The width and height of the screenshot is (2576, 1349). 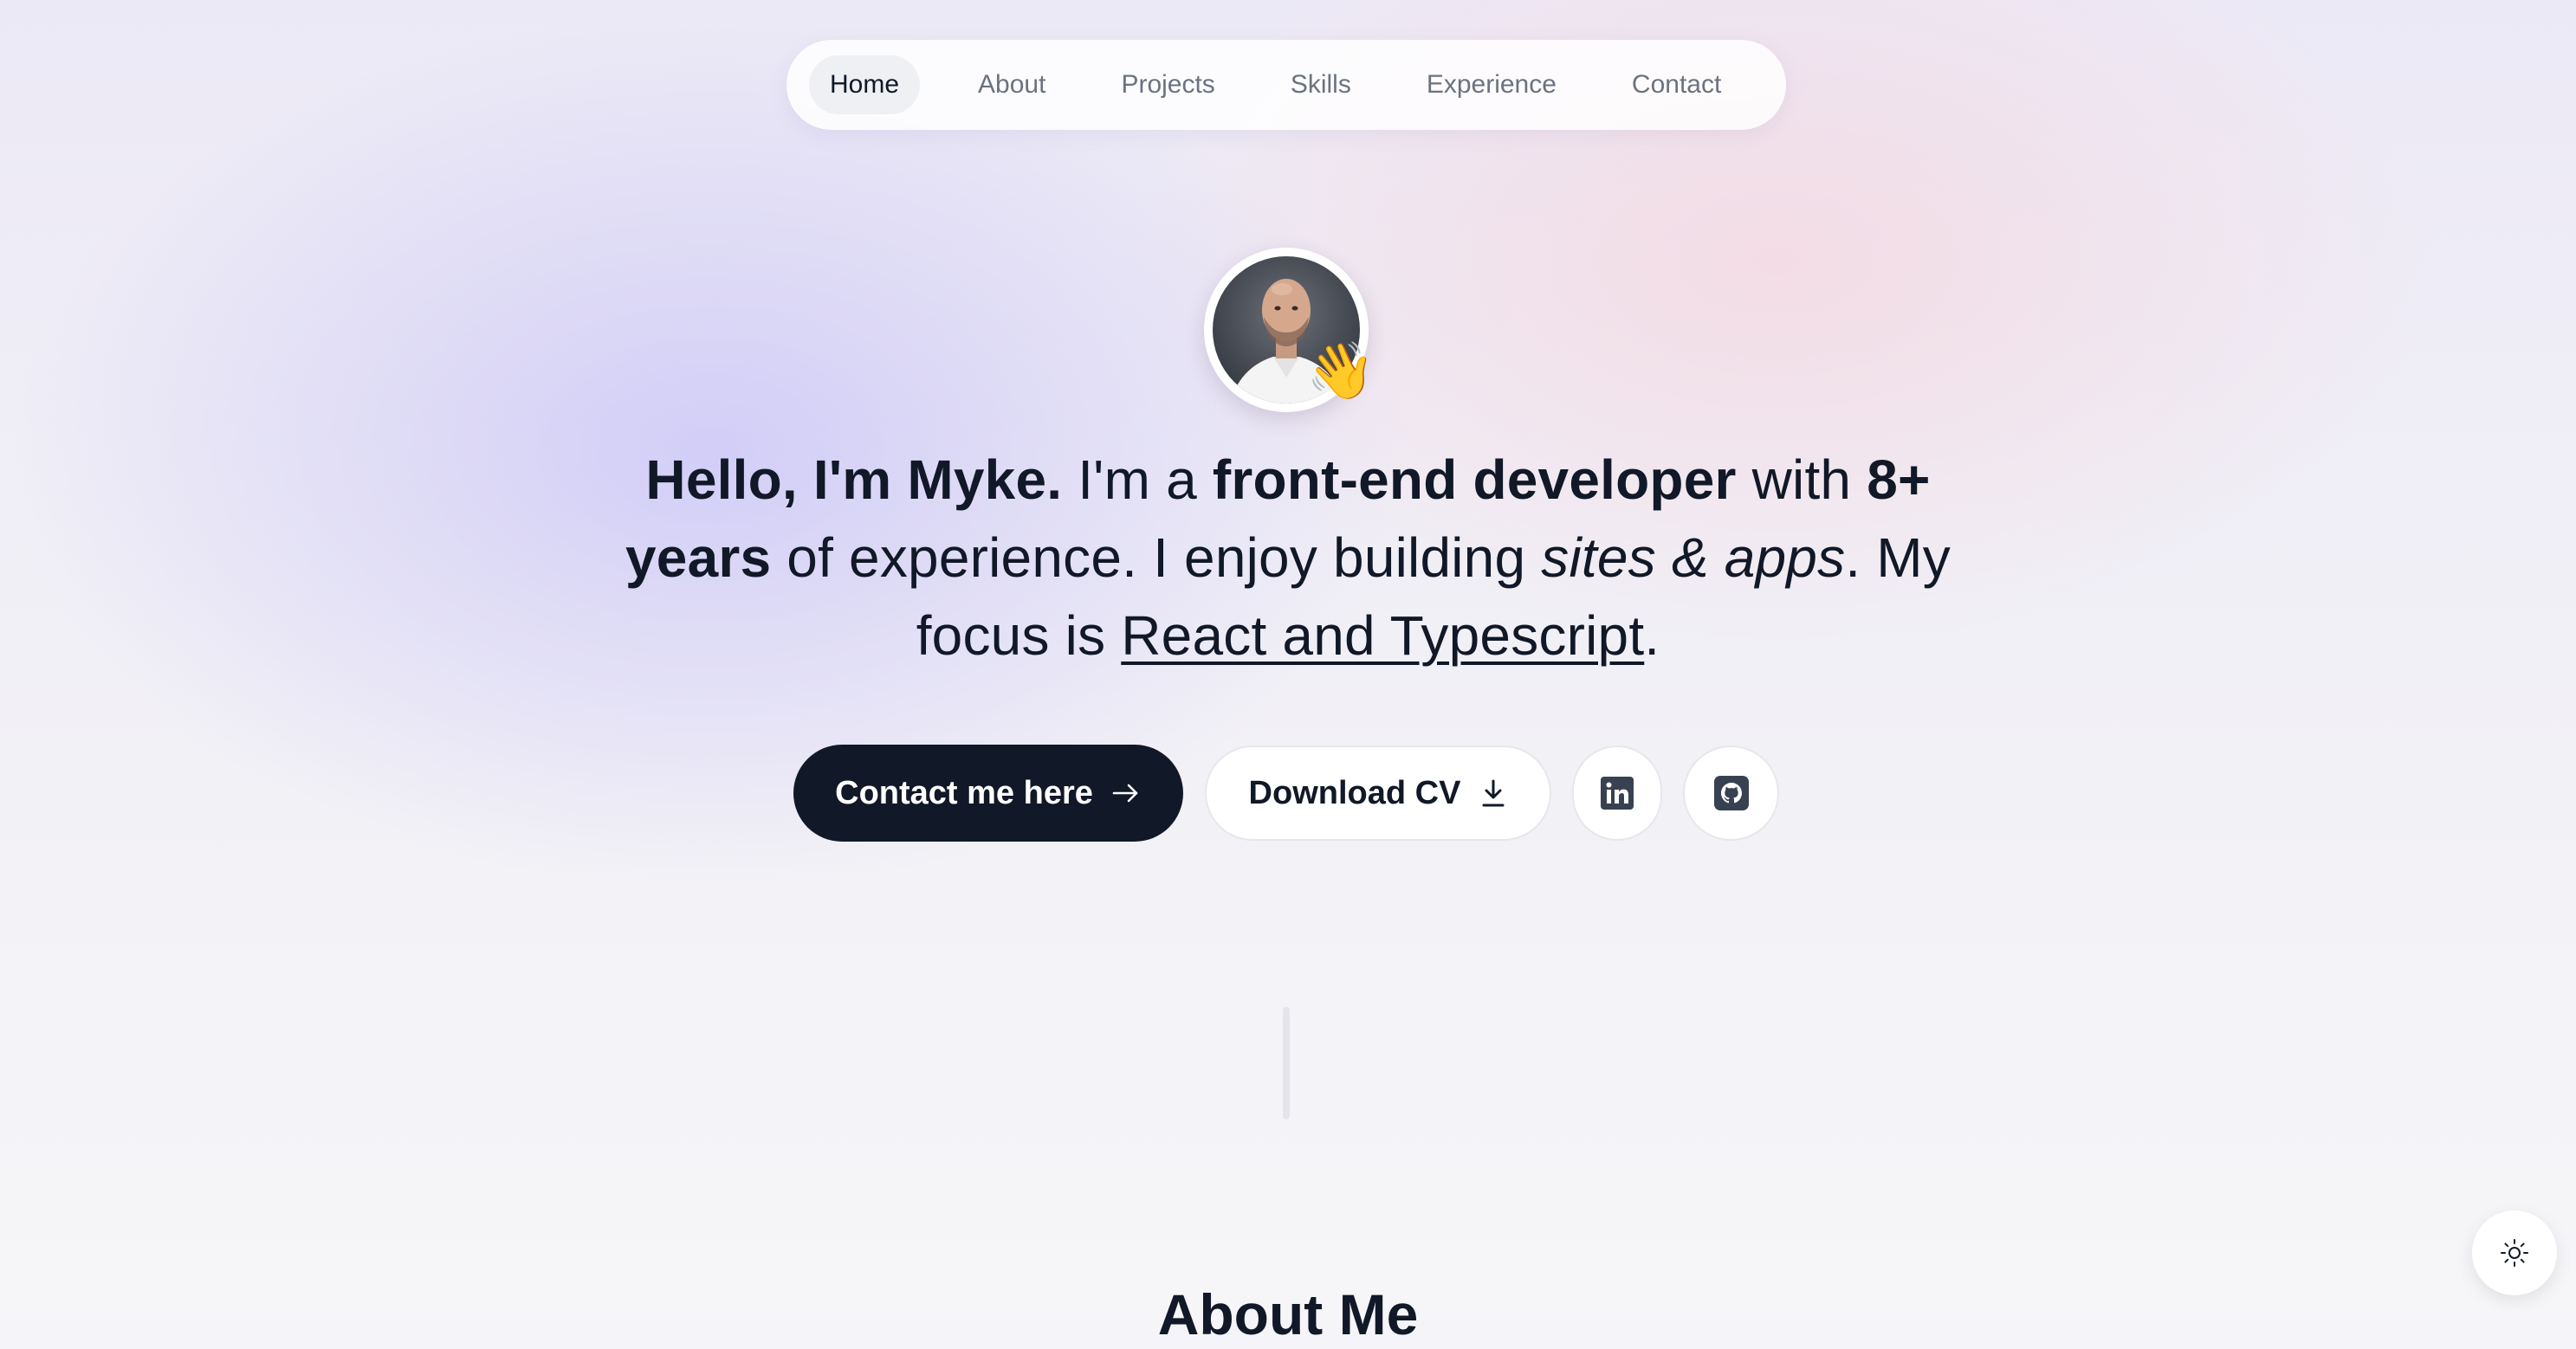 What do you see at coordinates (1167, 84) in the screenshot?
I see `nav-item-projects: Projects` at bounding box center [1167, 84].